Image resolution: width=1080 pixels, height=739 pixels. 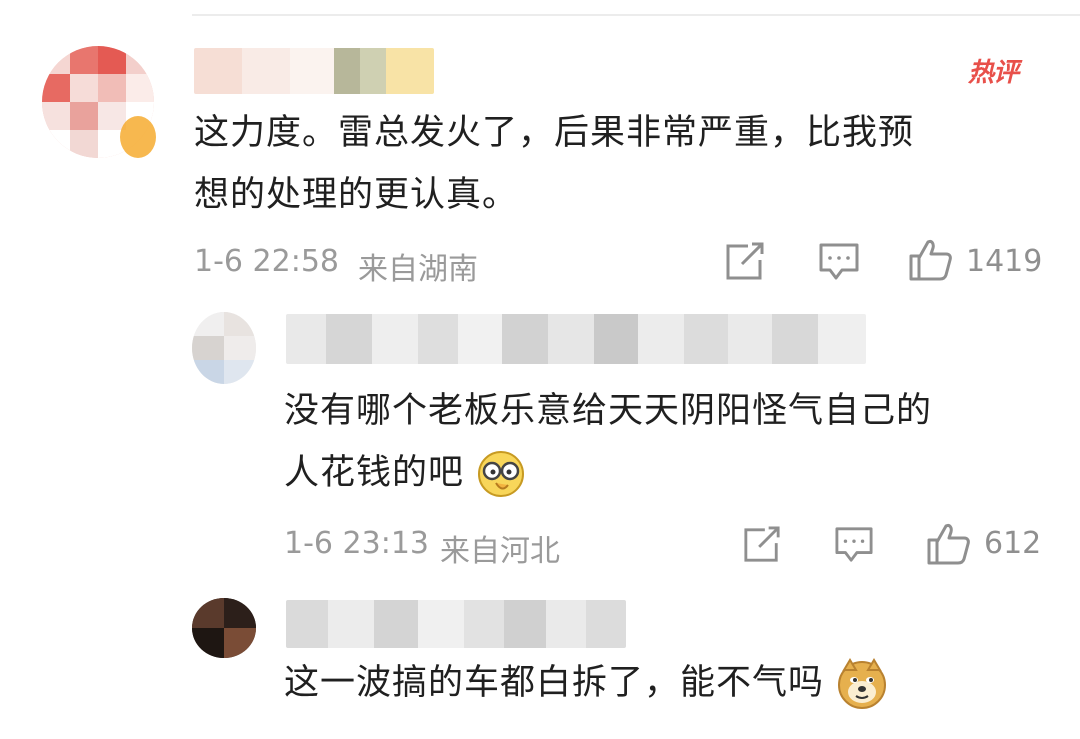 I want to click on top-divider, so click(x=636, y=15).